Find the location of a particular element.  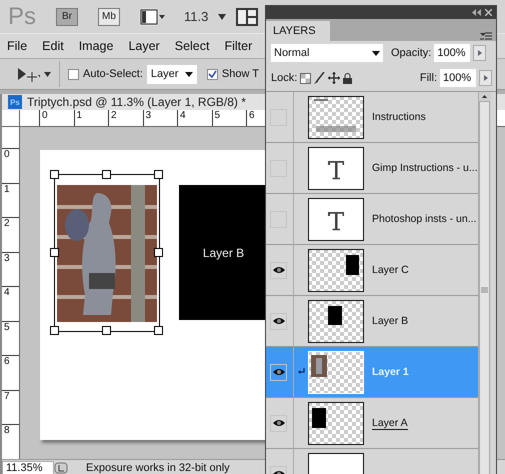

menu-icon is located at coordinates (486, 36).